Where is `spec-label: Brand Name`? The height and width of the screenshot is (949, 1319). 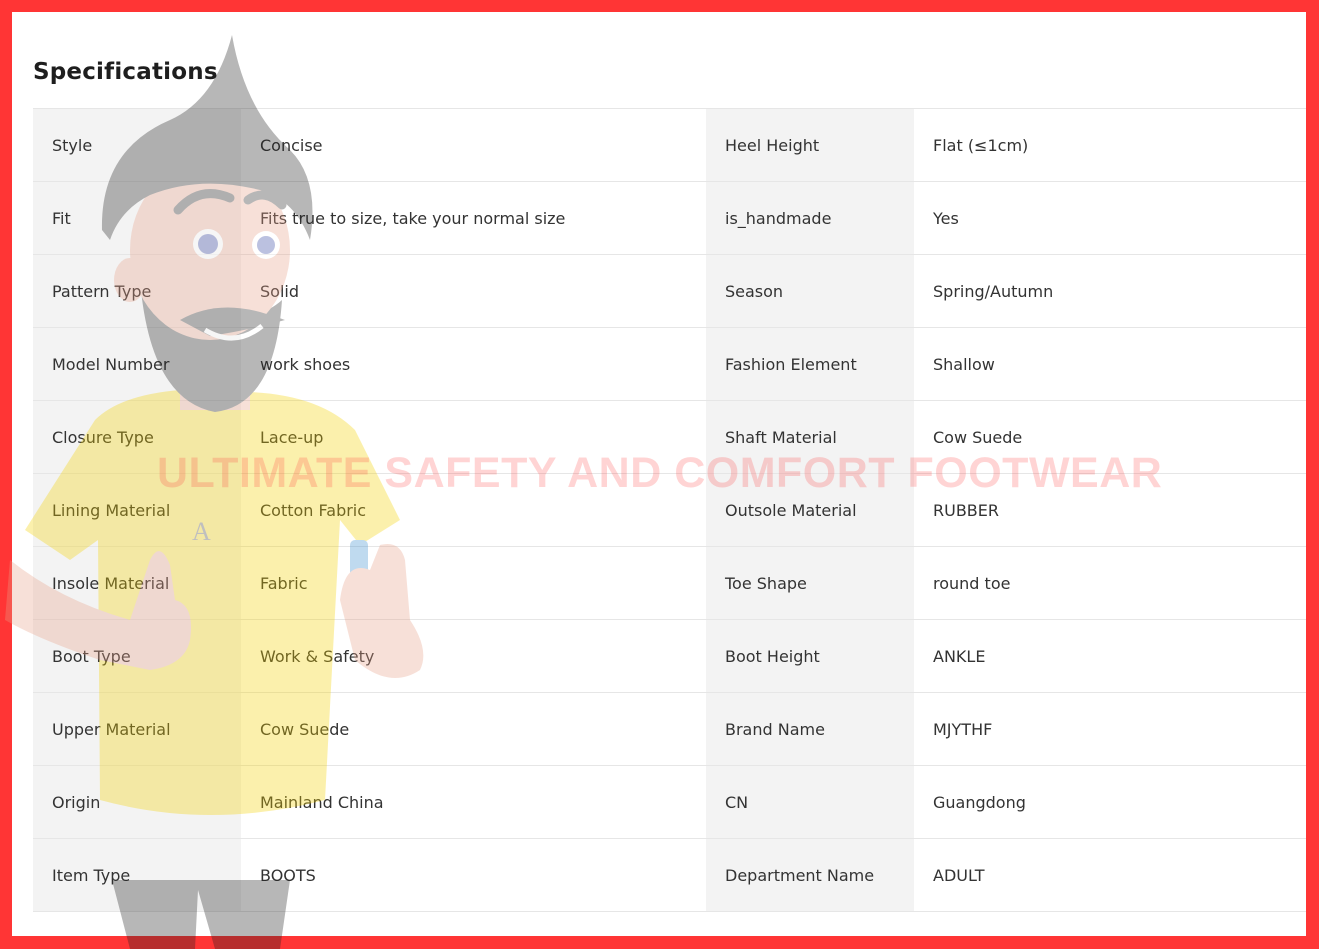
spec-label: Brand Name is located at coordinates (810, 729).